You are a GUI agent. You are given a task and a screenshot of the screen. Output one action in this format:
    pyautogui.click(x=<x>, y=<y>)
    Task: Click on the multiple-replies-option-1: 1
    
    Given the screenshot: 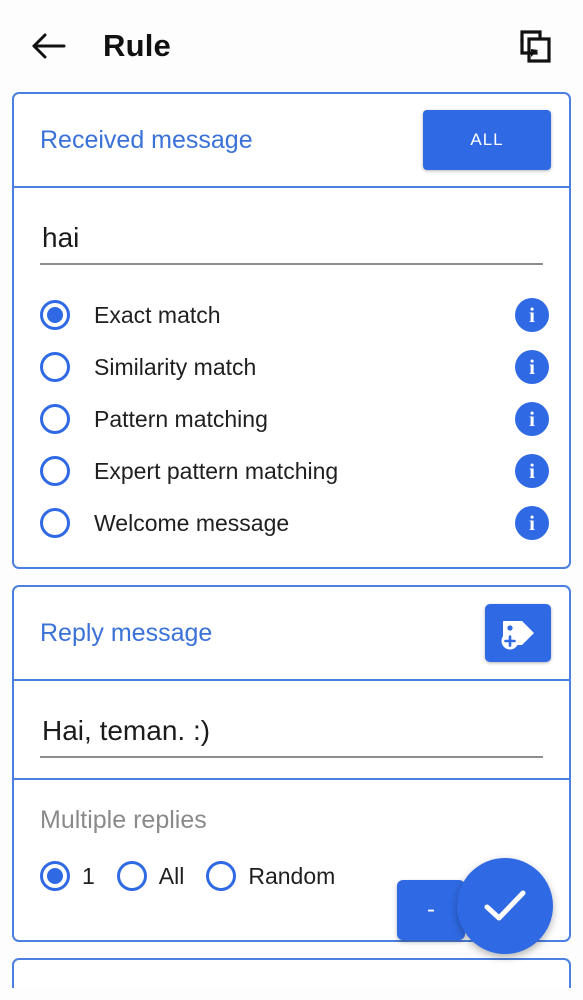 What is the action you would take?
    pyautogui.click(x=67, y=876)
    